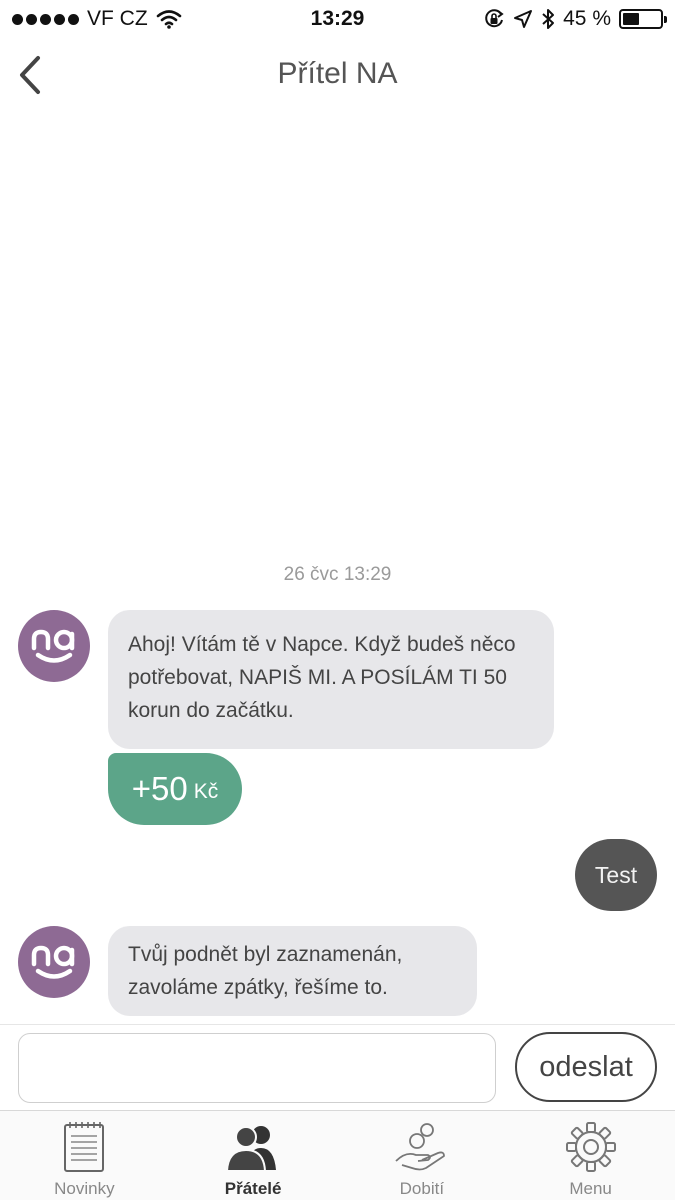  What do you see at coordinates (523, 19) in the screenshot?
I see `location-icon` at bounding box center [523, 19].